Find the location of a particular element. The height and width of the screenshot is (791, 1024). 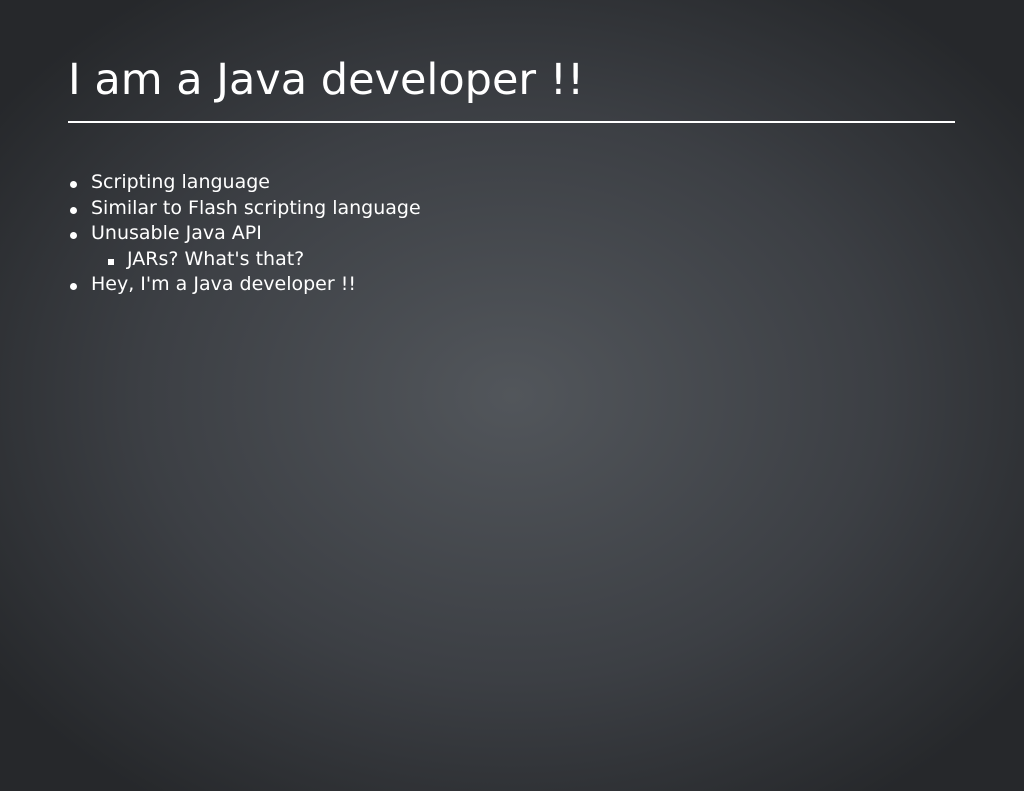

bullet-item: Scripting language is located at coordinates (244, 183).